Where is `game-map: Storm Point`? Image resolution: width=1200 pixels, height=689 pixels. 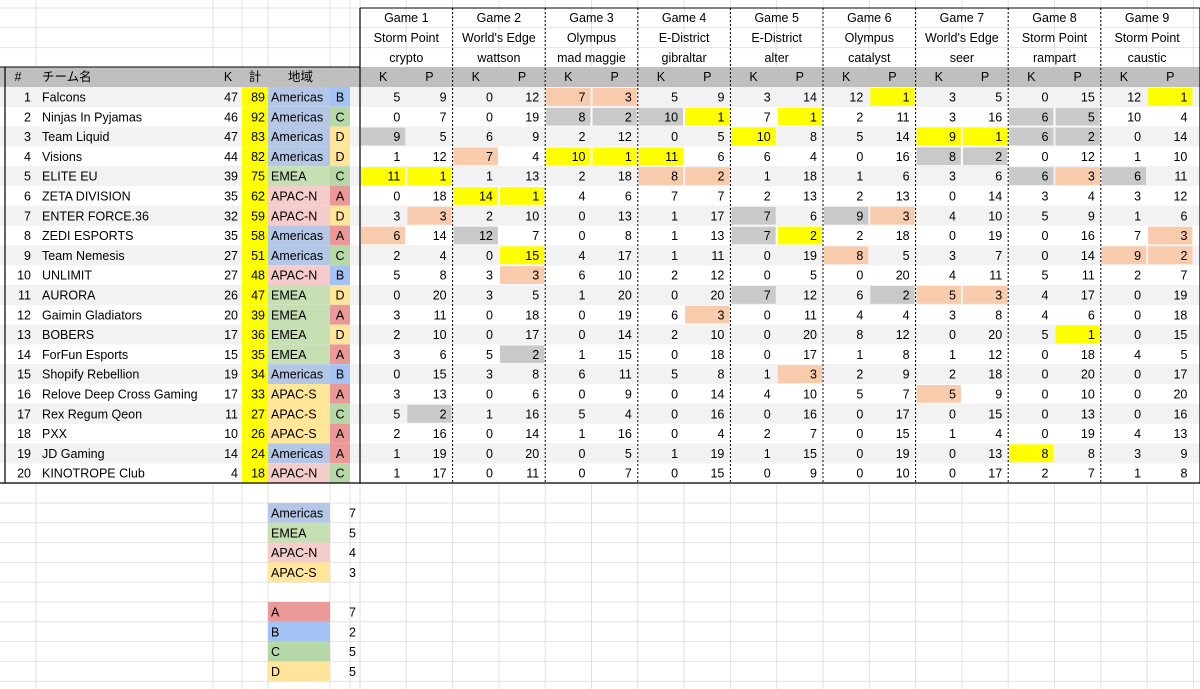
game-map: Storm Point is located at coordinates (1055, 38).